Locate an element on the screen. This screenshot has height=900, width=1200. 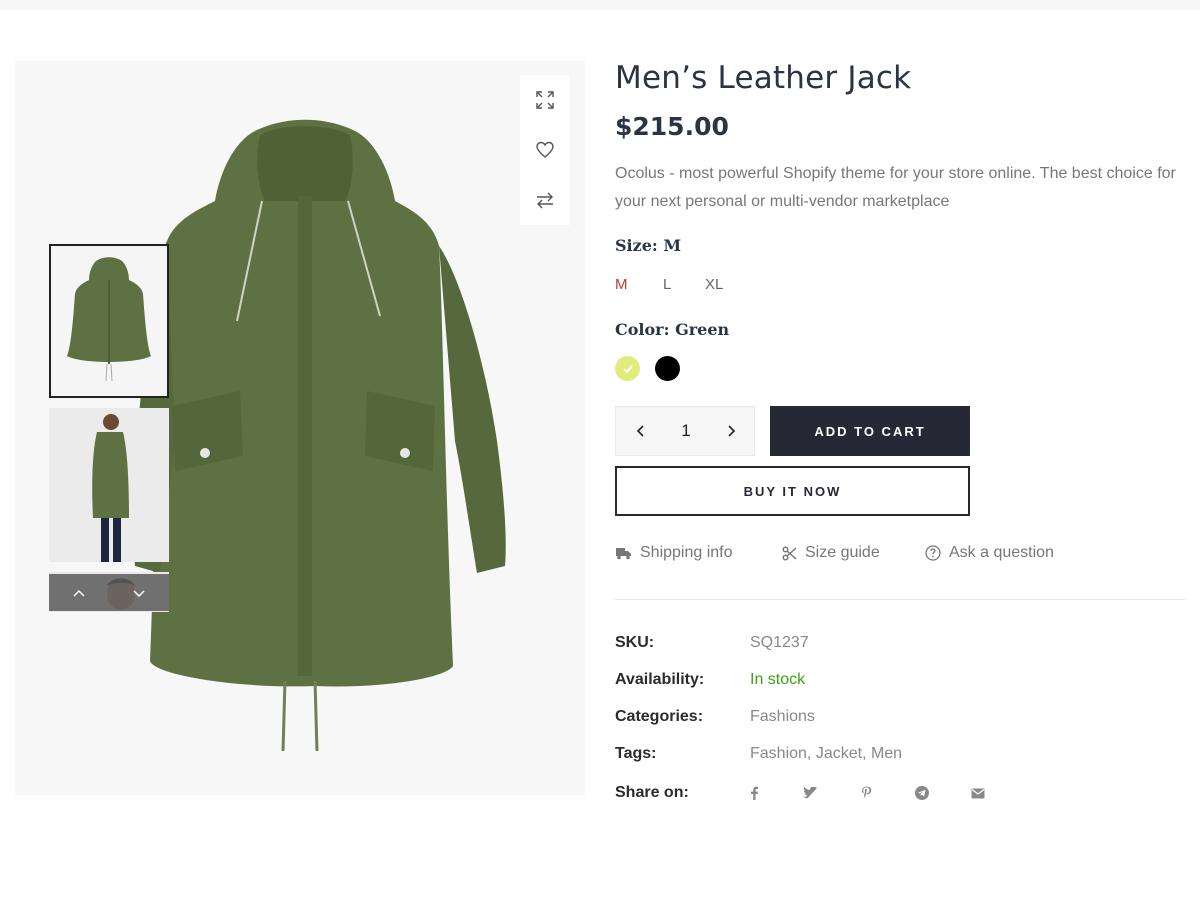
size-guide-link: Size guide is located at coordinates (831, 553).